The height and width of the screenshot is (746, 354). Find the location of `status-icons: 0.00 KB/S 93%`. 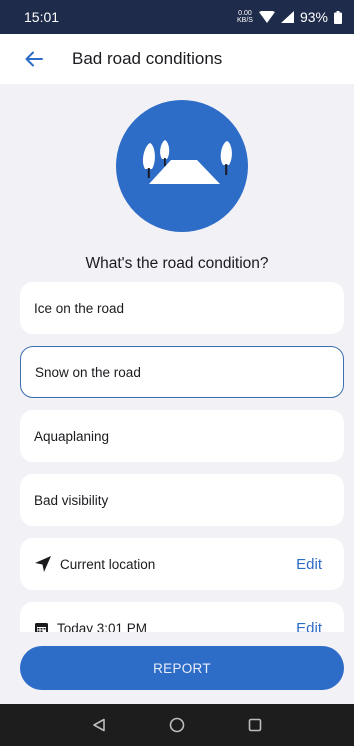

status-icons: 0.00 KB/S 93% is located at coordinates (289, 17).